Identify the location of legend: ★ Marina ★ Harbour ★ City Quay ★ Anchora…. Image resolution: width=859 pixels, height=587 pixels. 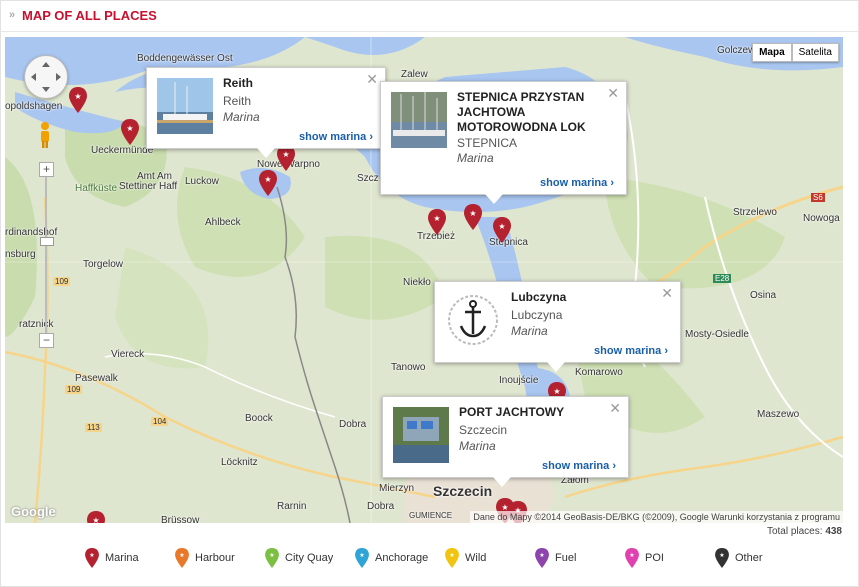
(430, 559).